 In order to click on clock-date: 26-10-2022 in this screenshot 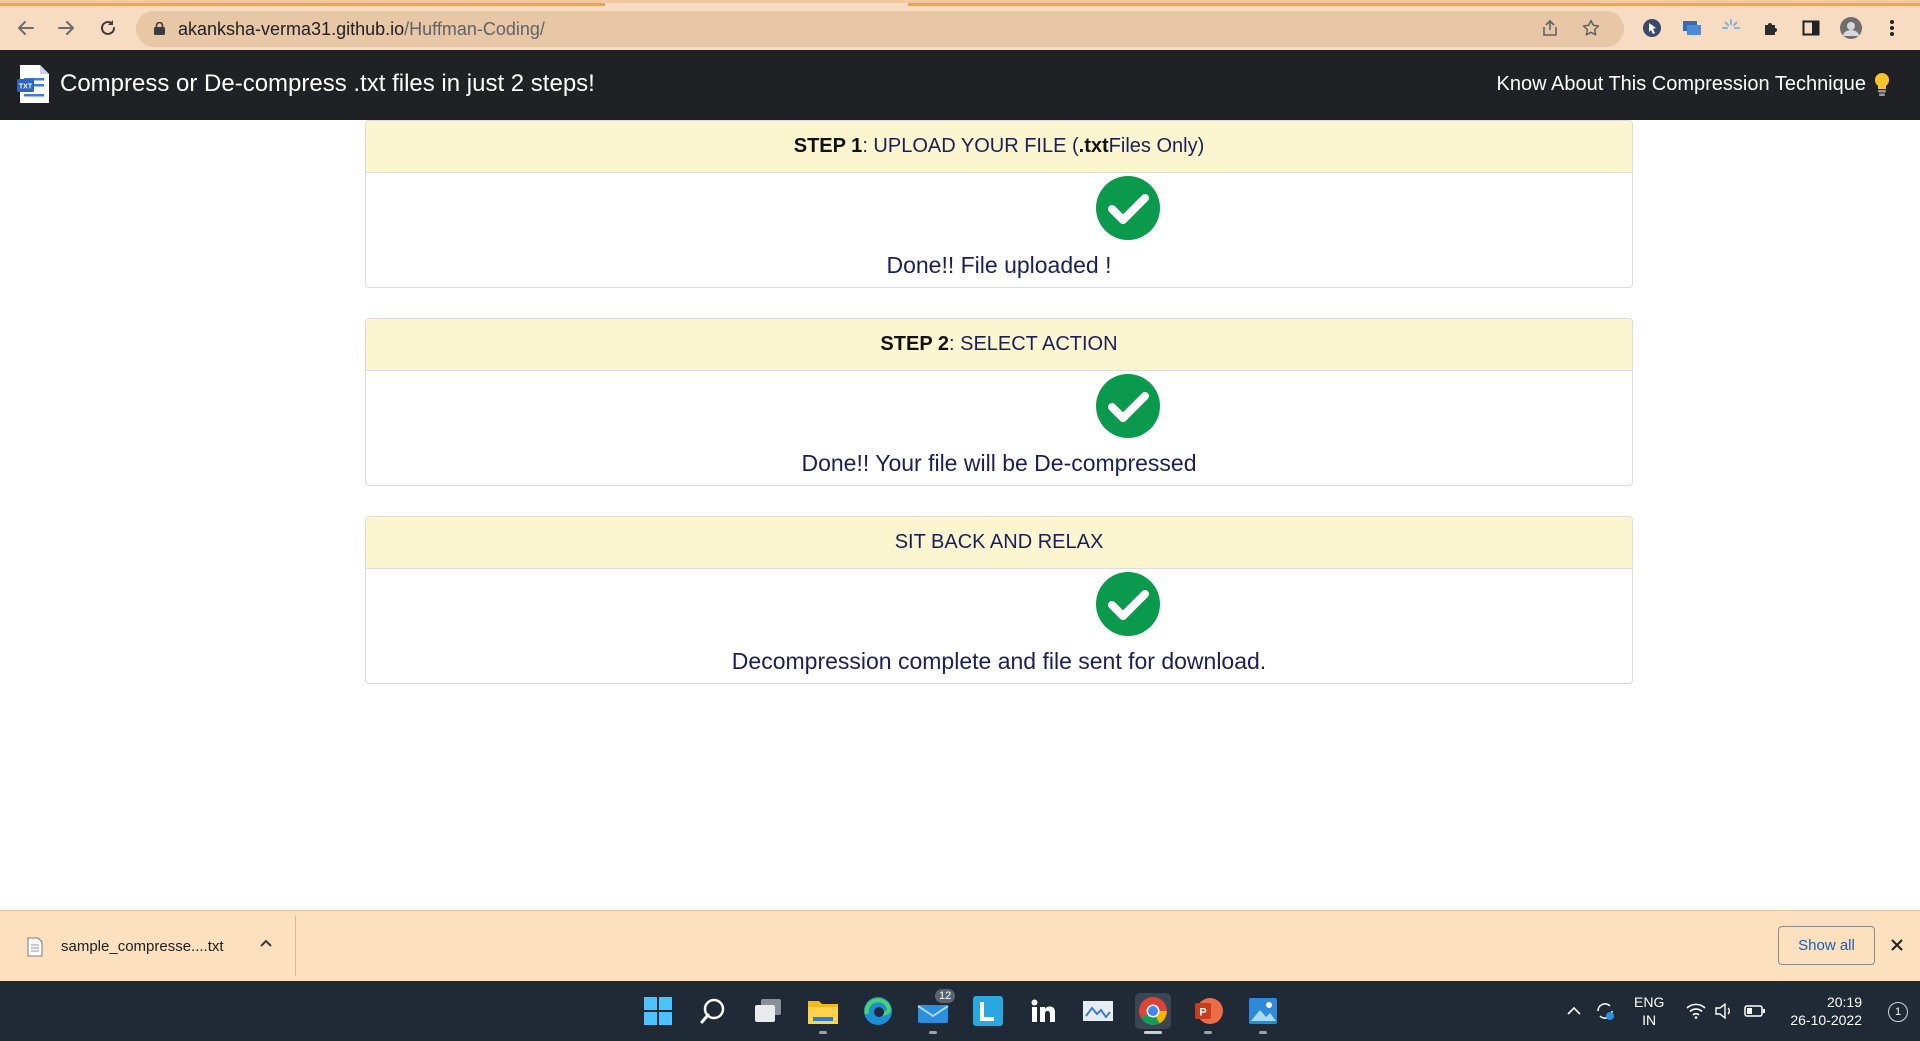, I will do `click(1826, 1020)`.